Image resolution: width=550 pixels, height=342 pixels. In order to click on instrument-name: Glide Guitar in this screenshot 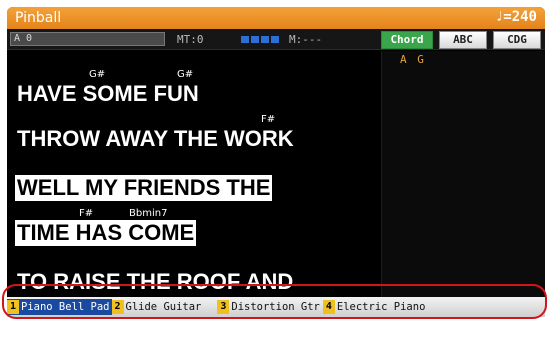, I will do `click(163, 307)`.